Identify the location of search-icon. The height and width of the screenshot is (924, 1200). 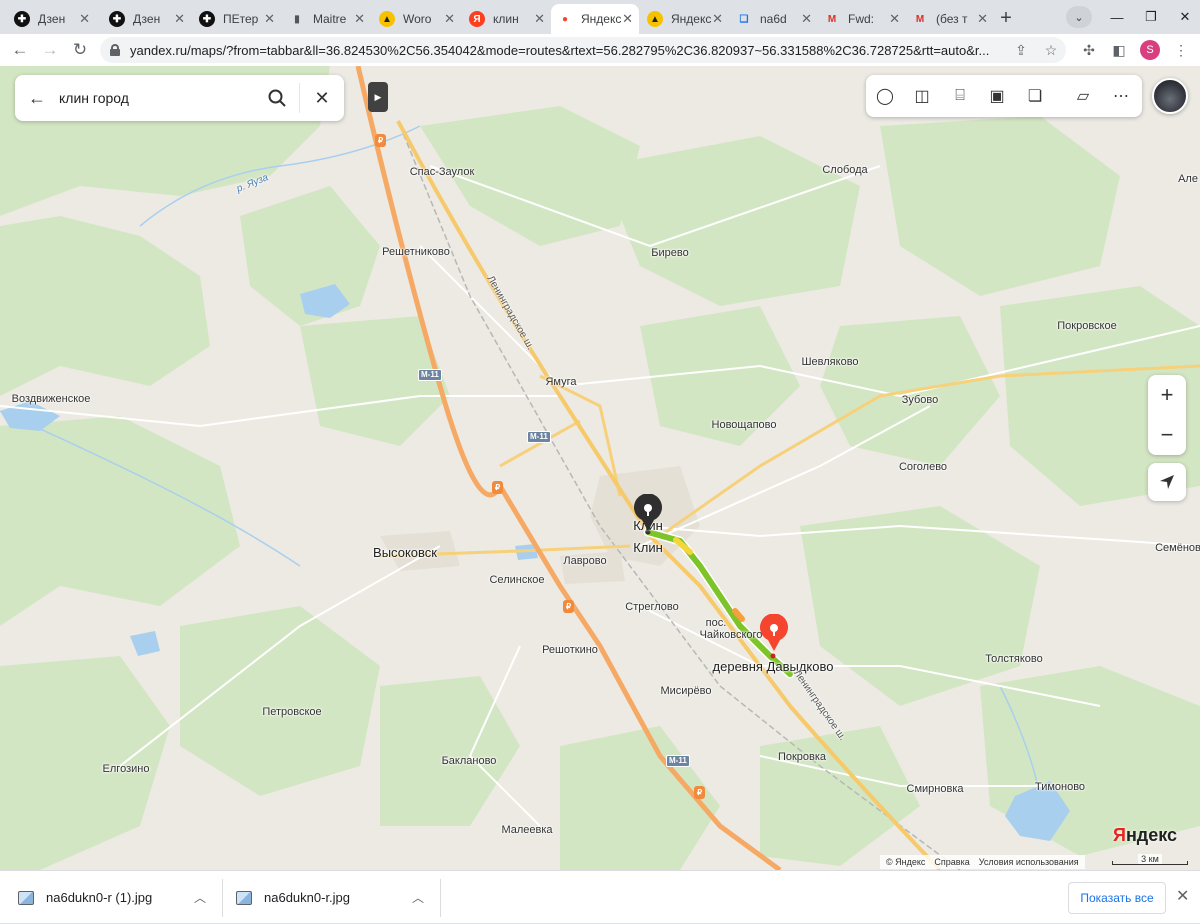
(277, 98).